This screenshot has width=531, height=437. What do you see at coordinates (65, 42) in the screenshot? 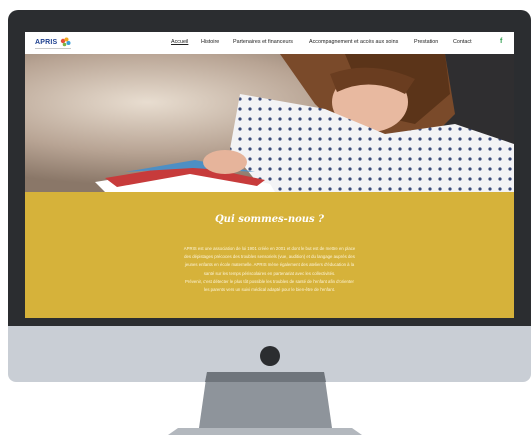
I see `logo-flower-icon` at bounding box center [65, 42].